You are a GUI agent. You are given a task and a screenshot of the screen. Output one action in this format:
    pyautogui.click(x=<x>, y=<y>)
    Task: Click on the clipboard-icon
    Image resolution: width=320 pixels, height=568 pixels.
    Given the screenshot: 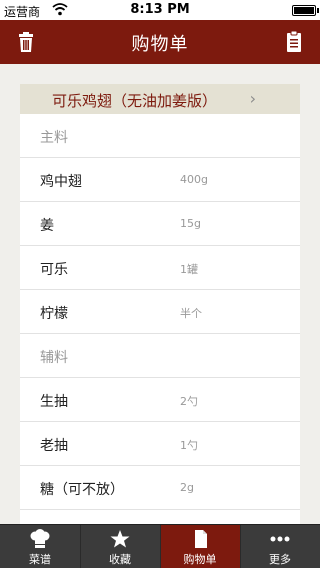 What is the action you would take?
    pyautogui.click(x=294, y=42)
    